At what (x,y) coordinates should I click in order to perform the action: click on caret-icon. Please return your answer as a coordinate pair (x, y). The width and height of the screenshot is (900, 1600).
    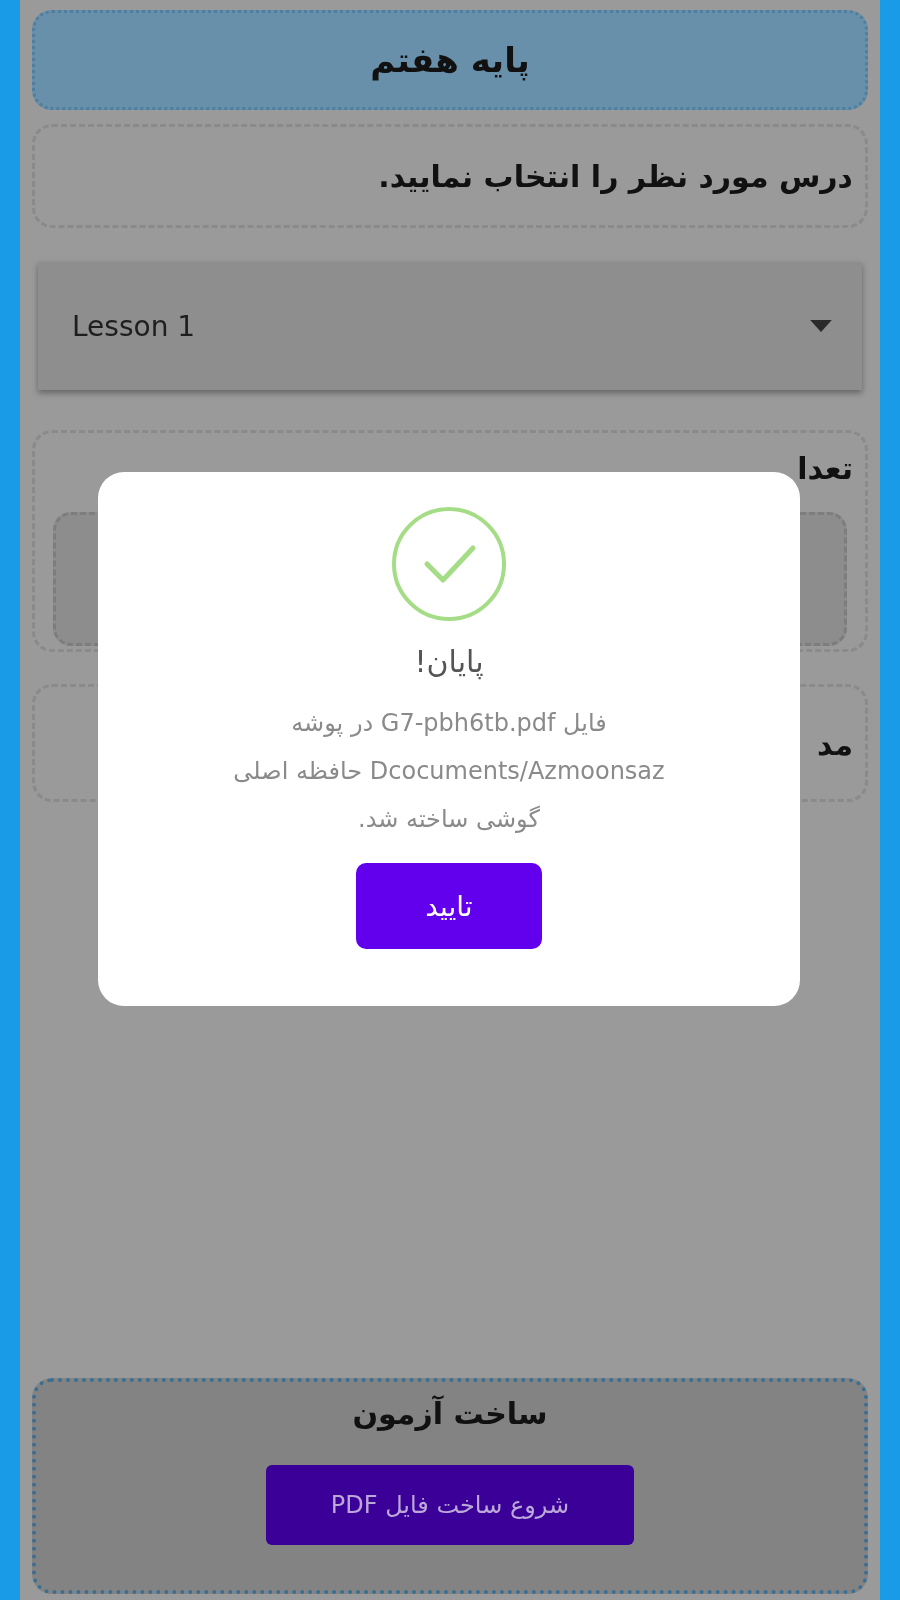
    Looking at the image, I should click on (821, 326).